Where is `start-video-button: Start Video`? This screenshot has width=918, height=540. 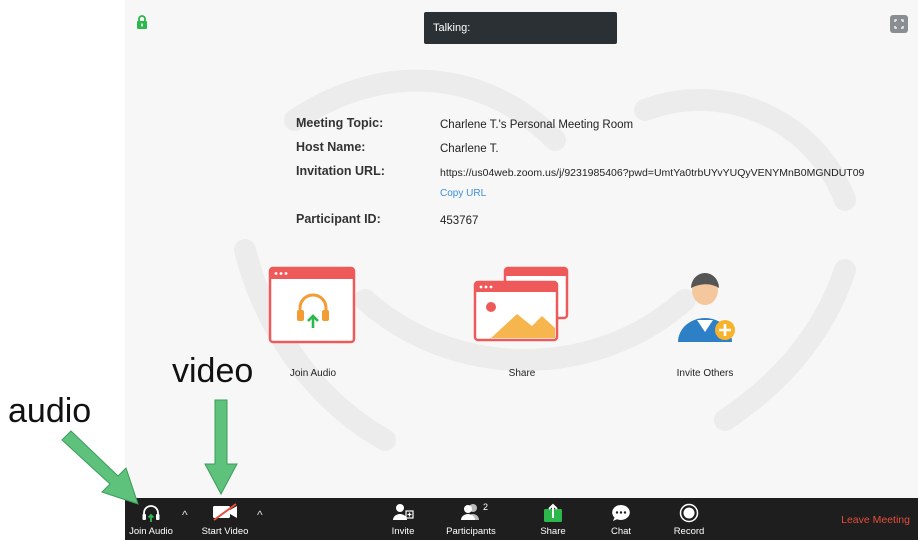 start-video-button: Start Video is located at coordinates (225, 519).